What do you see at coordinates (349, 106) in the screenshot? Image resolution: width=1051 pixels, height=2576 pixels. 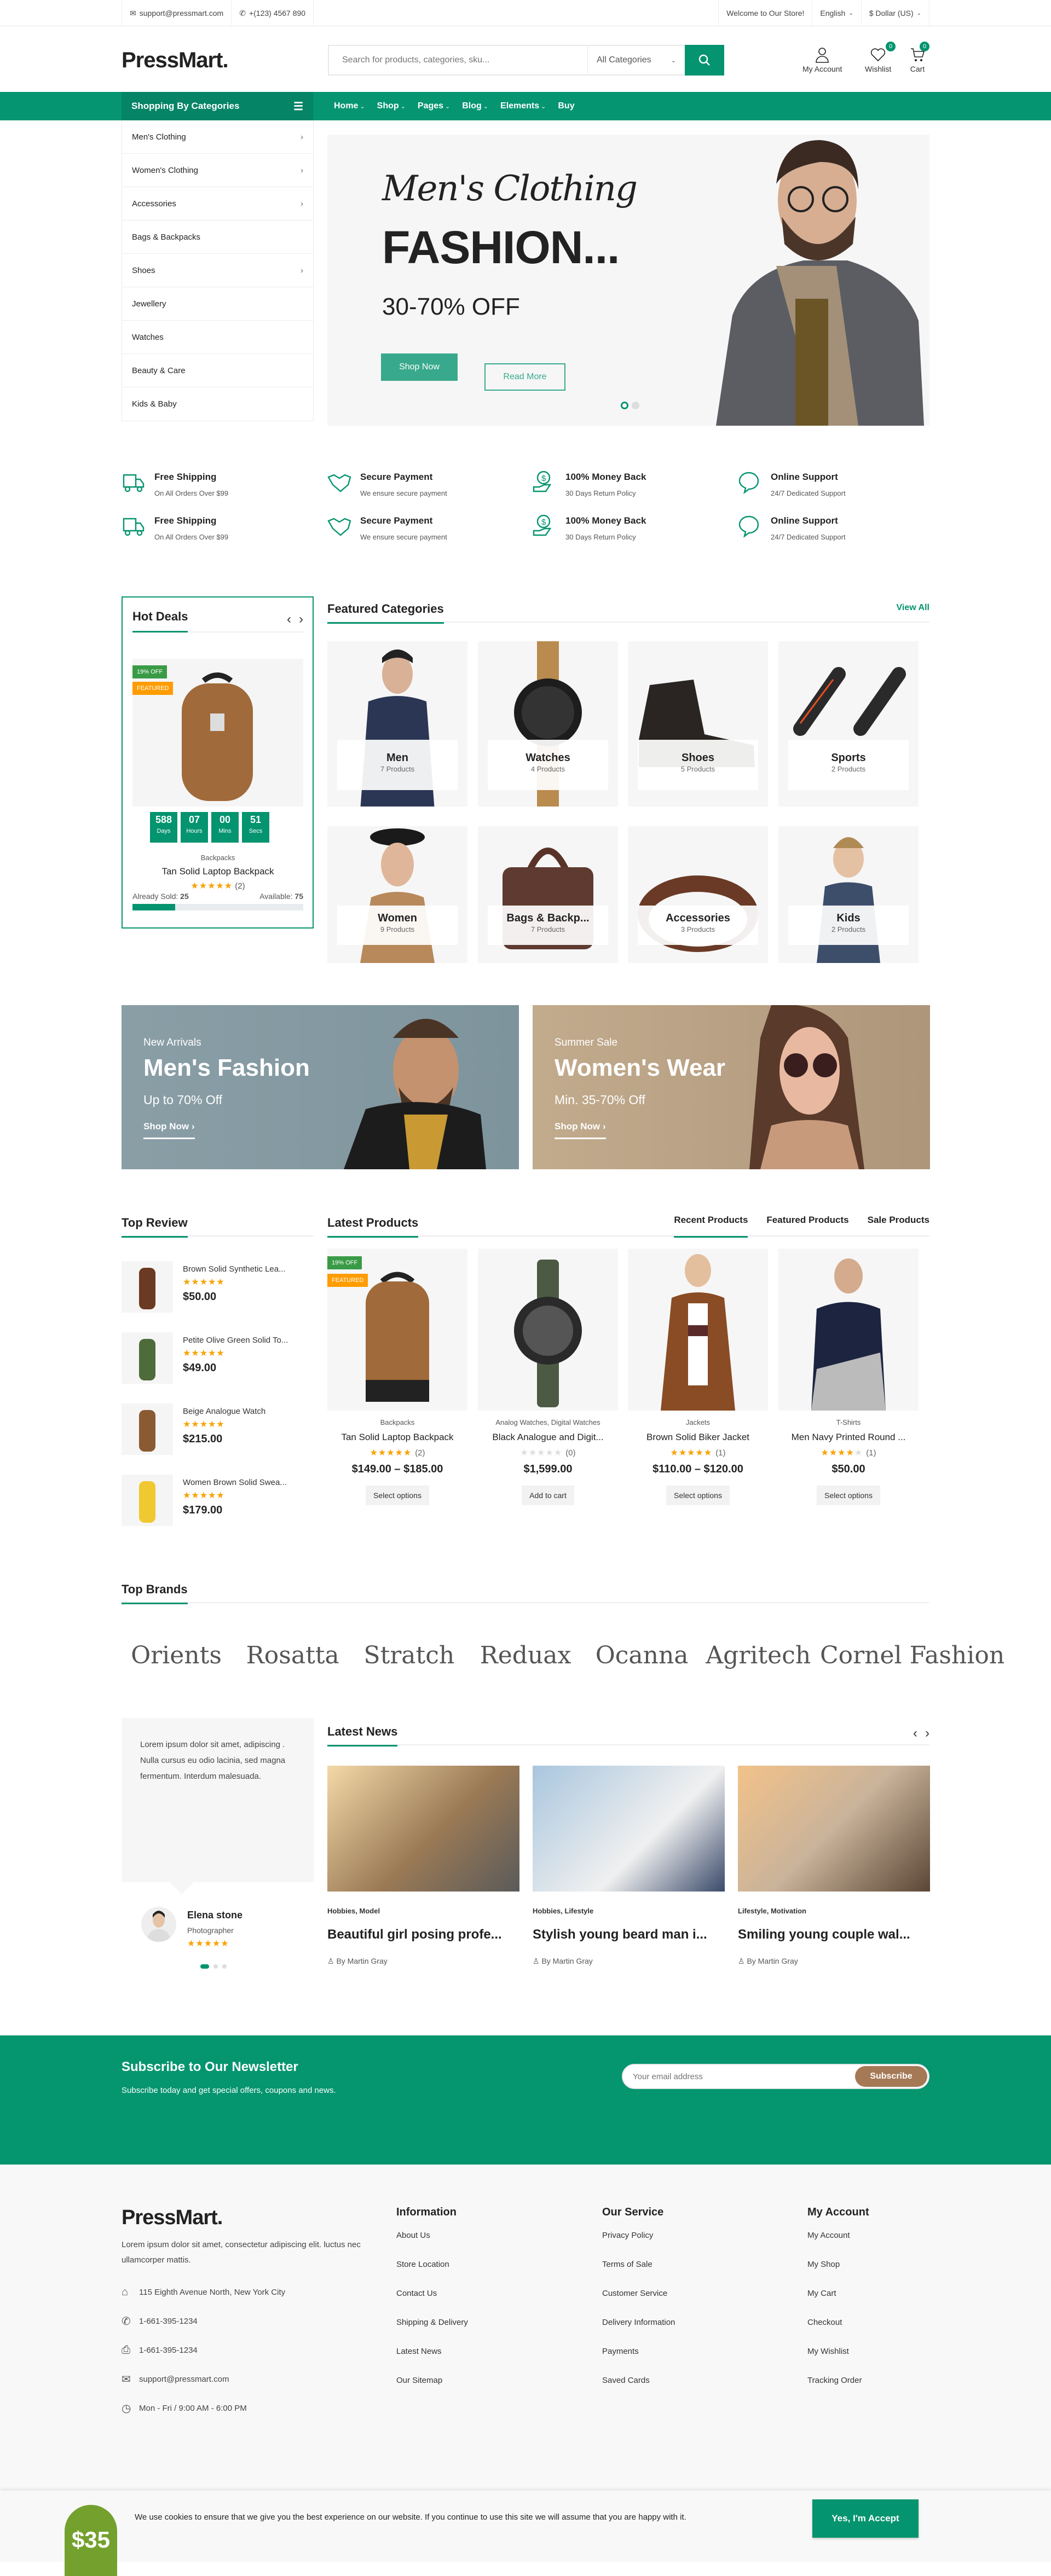 I see `nav-item-home: Home ⌄` at bounding box center [349, 106].